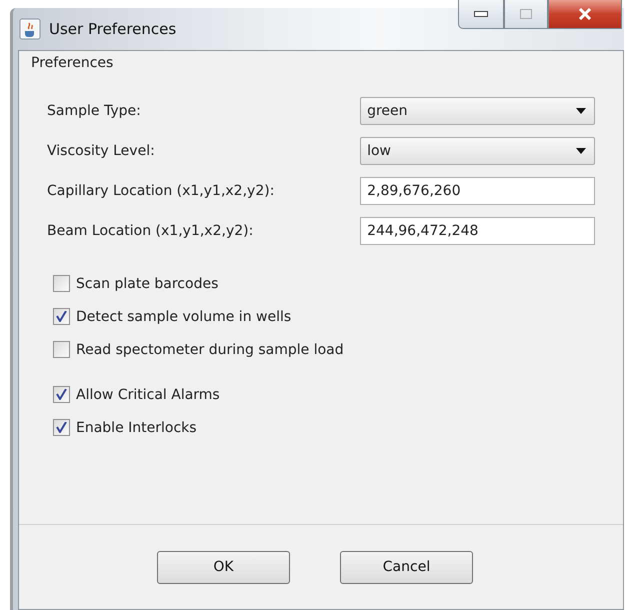 This screenshot has height=610, width=626. I want to click on field-label: Sample Type:, so click(94, 111).